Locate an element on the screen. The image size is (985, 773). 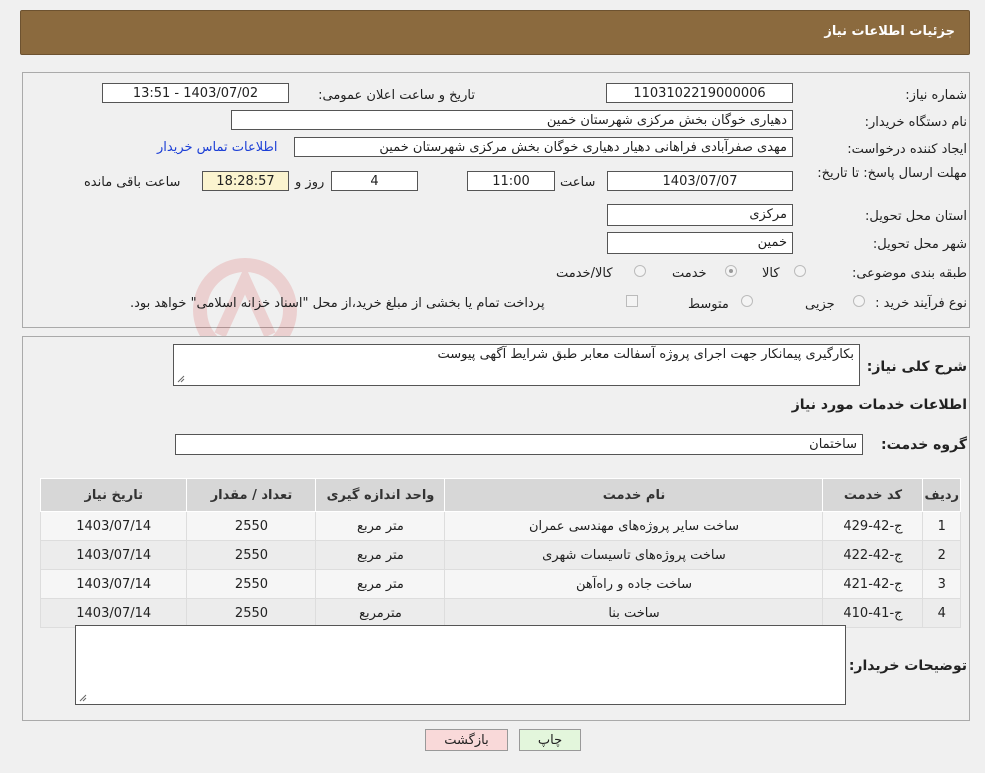
description-label: شرح کلی نیاز: is located at coordinates (916, 367).